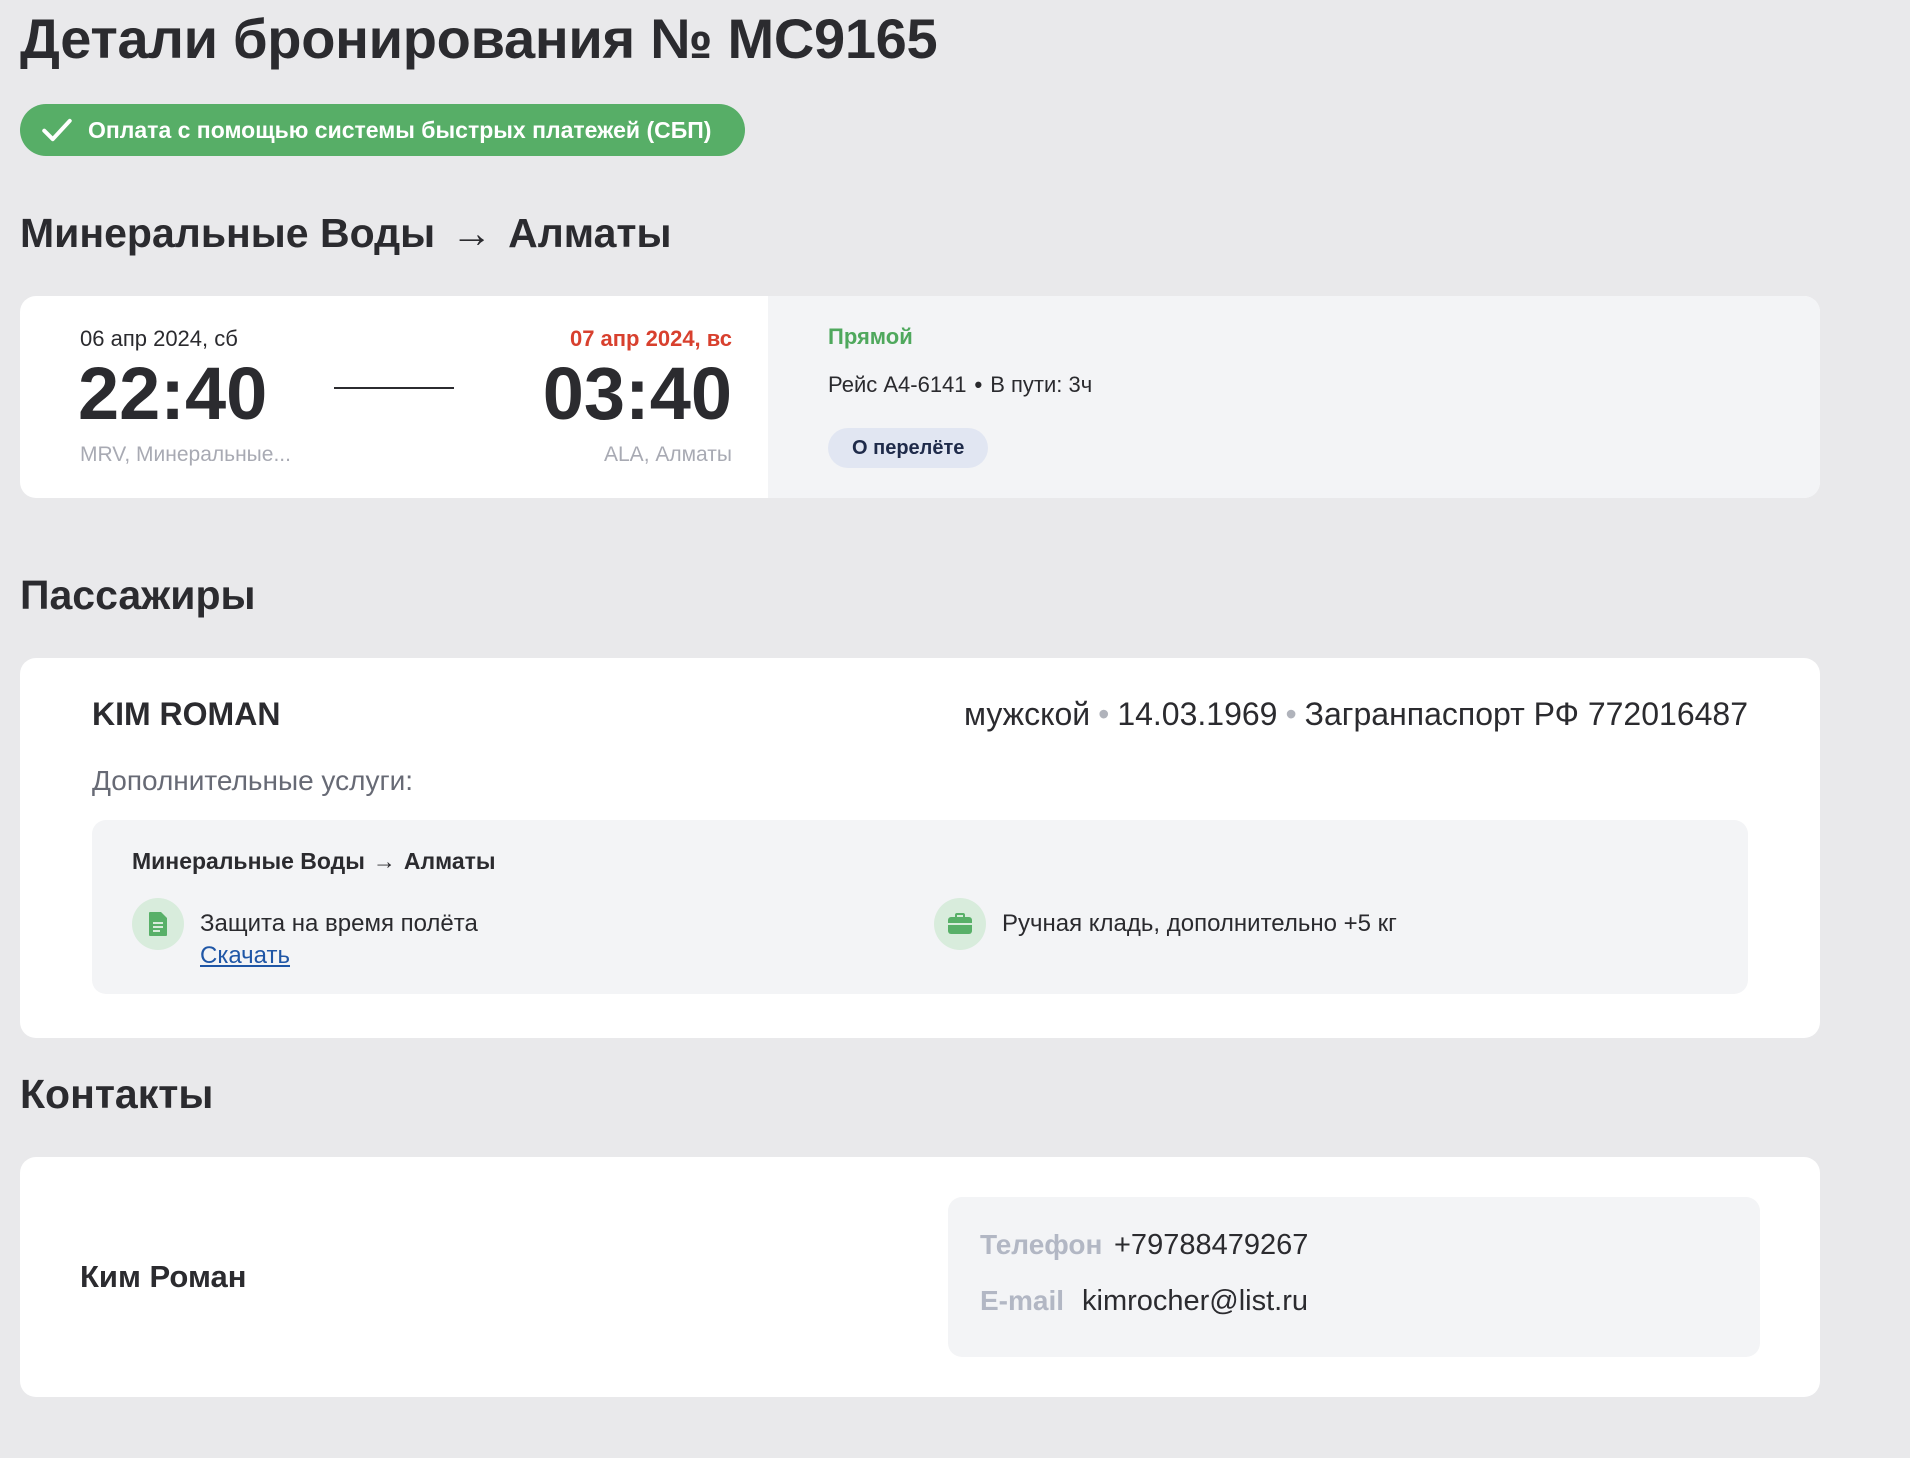 This screenshot has width=1910, height=1458. Describe the element at coordinates (253, 780) in the screenshot. I see `additional-services-label: Дополнительные услуги:` at that location.